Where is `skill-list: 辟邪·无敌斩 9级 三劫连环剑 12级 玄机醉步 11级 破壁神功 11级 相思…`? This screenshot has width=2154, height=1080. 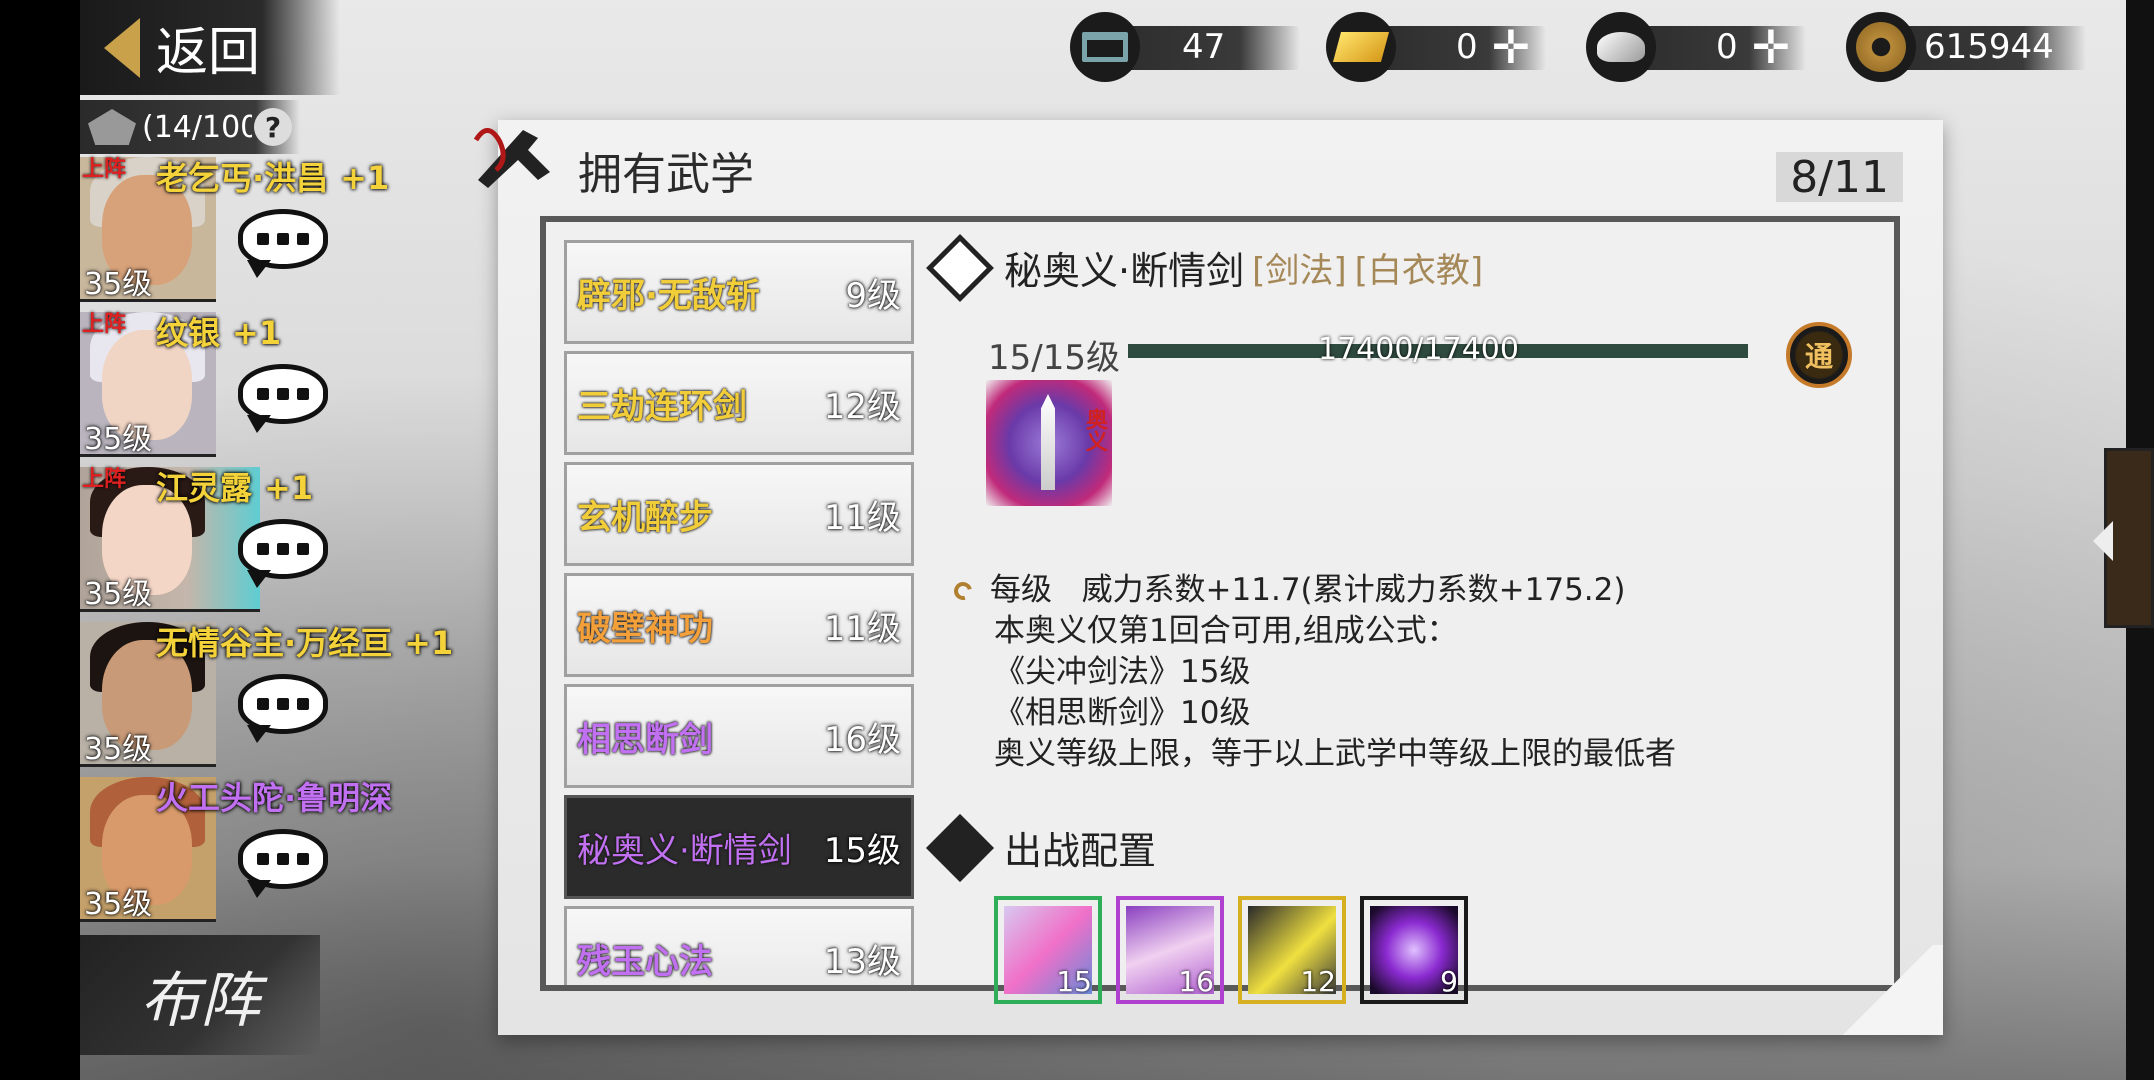
skill-list: 辟邪·无敌斩 9级 三劫连环剑 12级 玄机醉步 11级 破壁神功 11级 相思… is located at coordinates (739, 612).